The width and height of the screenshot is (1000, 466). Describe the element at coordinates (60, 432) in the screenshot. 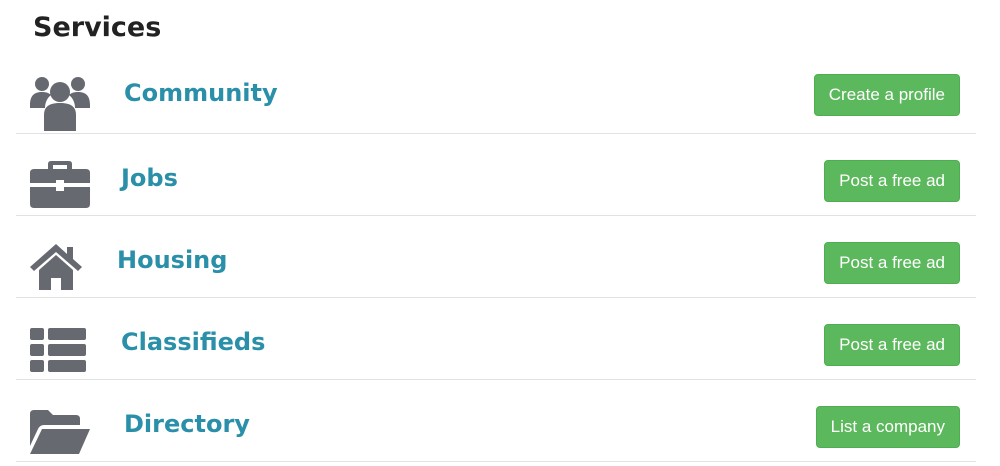

I see `folder-open-icon` at that location.